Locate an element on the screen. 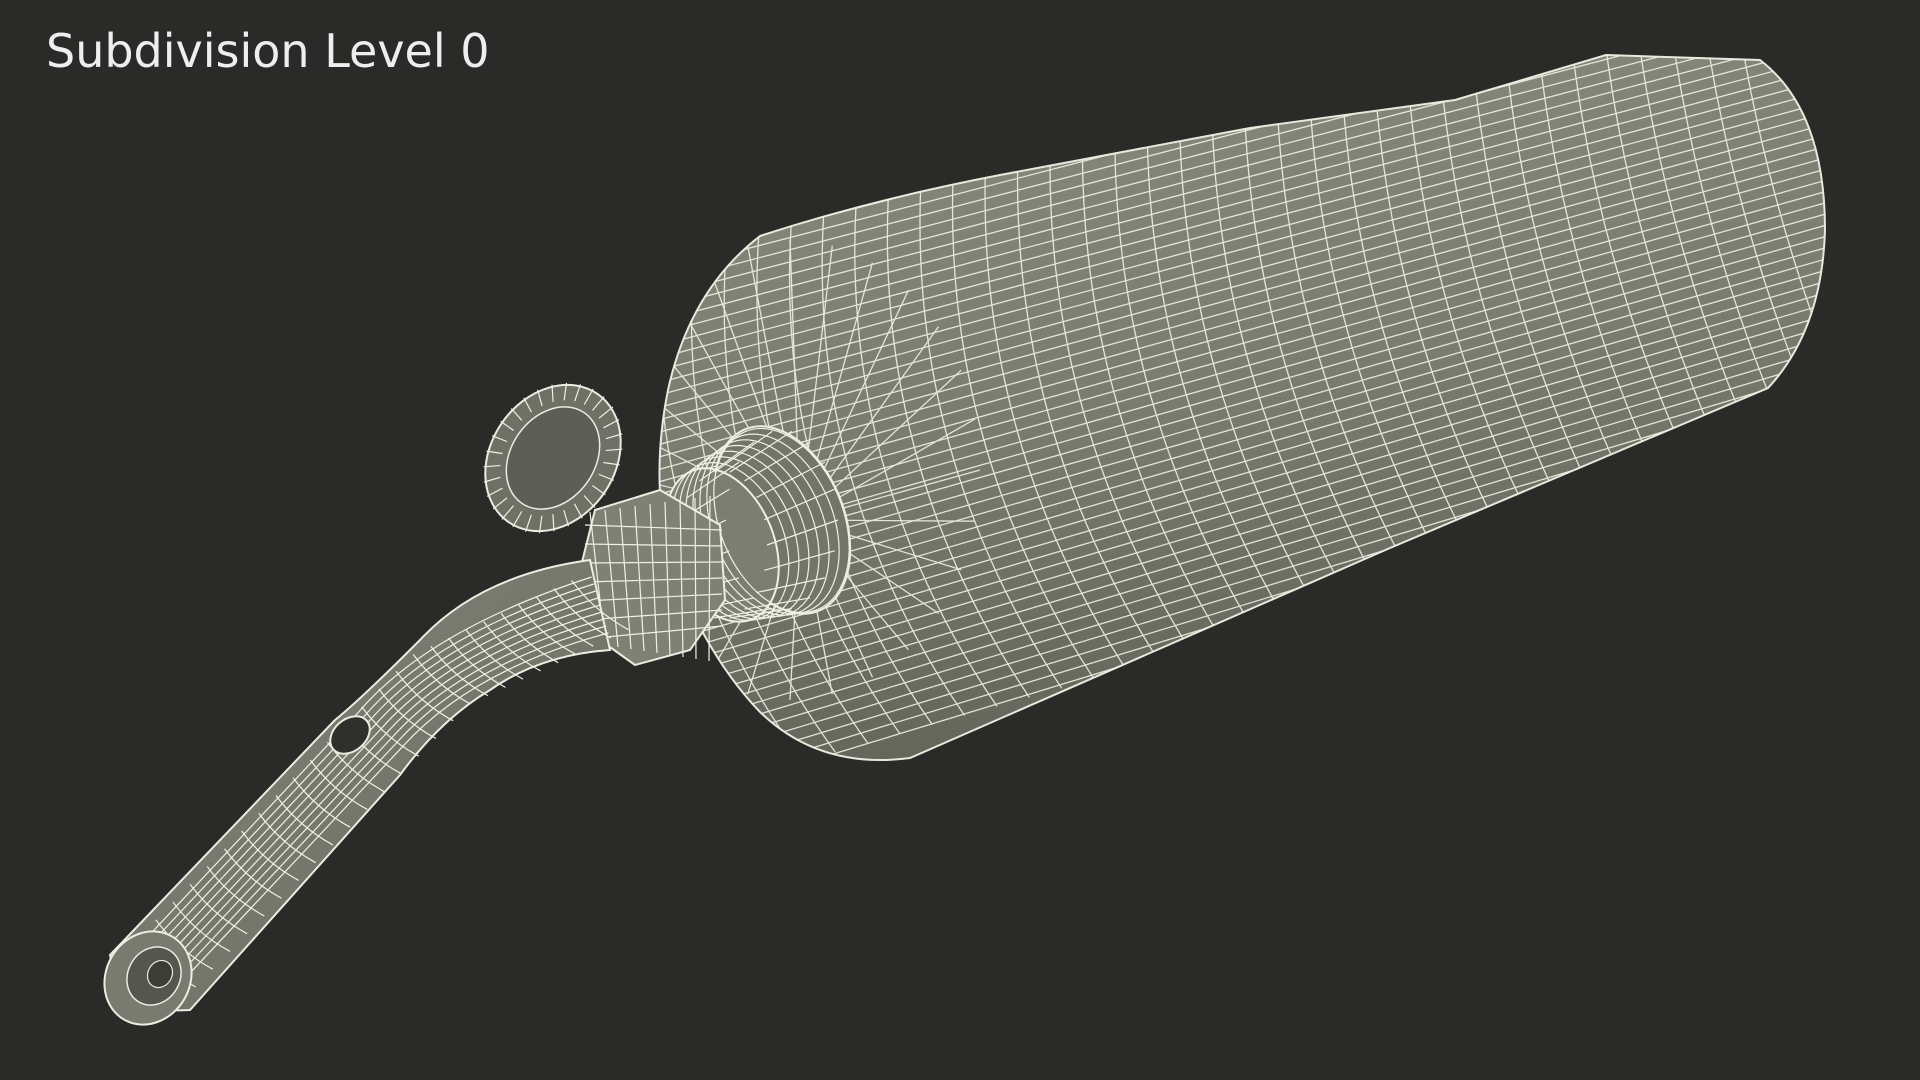 This screenshot has height=1080, width=1920. subdivision-level-label: Subdivision Level 0 is located at coordinates (268, 51).